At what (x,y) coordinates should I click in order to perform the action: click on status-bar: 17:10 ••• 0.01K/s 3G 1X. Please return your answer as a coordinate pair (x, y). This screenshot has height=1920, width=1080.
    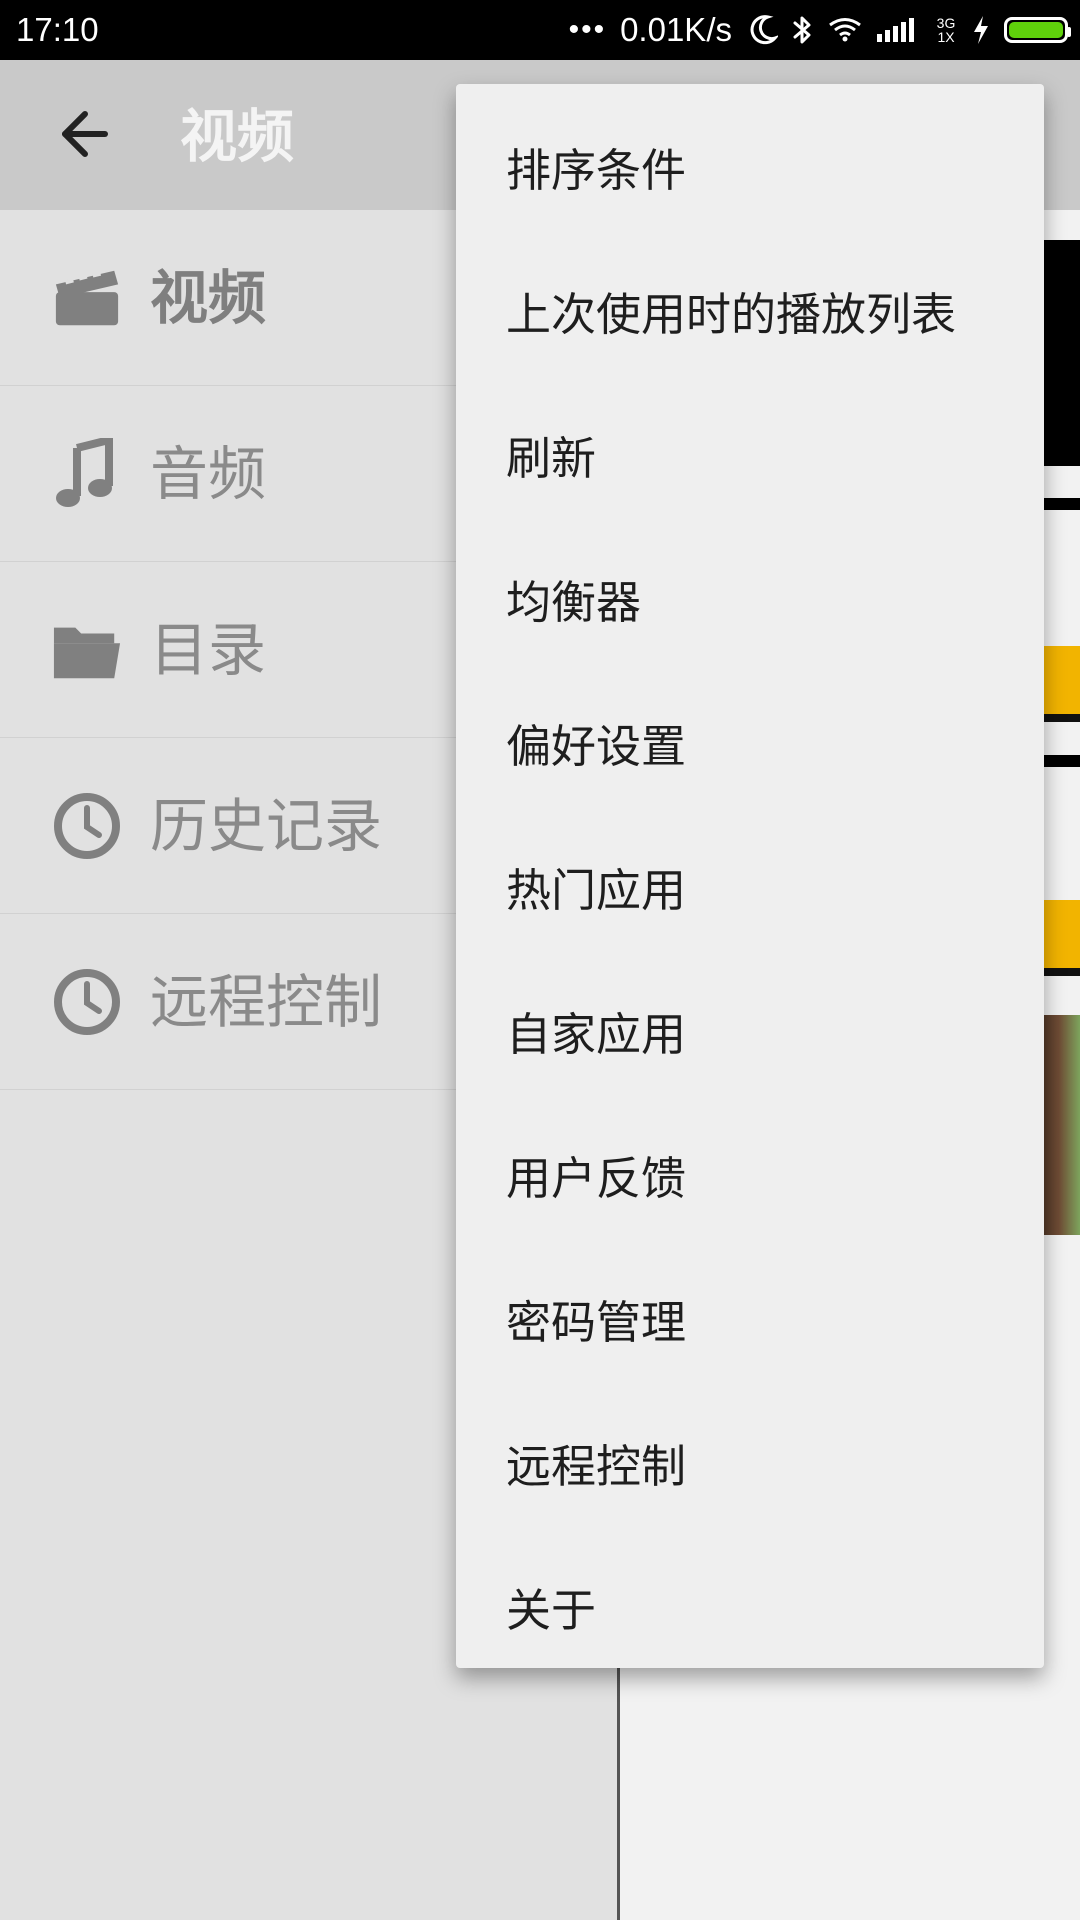
    Looking at the image, I should click on (540, 30).